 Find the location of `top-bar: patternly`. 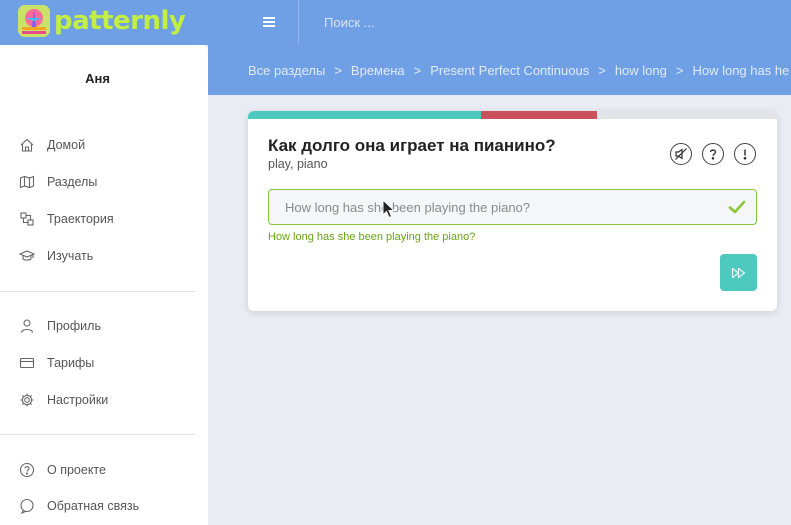

top-bar: patternly is located at coordinates (395, 22).